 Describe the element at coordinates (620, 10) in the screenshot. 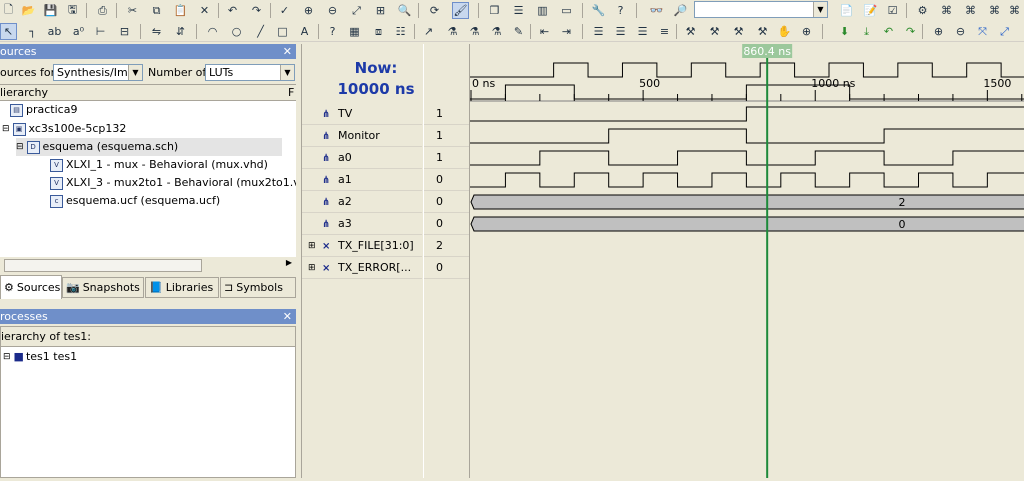

I see `help-icon: ?` at that location.